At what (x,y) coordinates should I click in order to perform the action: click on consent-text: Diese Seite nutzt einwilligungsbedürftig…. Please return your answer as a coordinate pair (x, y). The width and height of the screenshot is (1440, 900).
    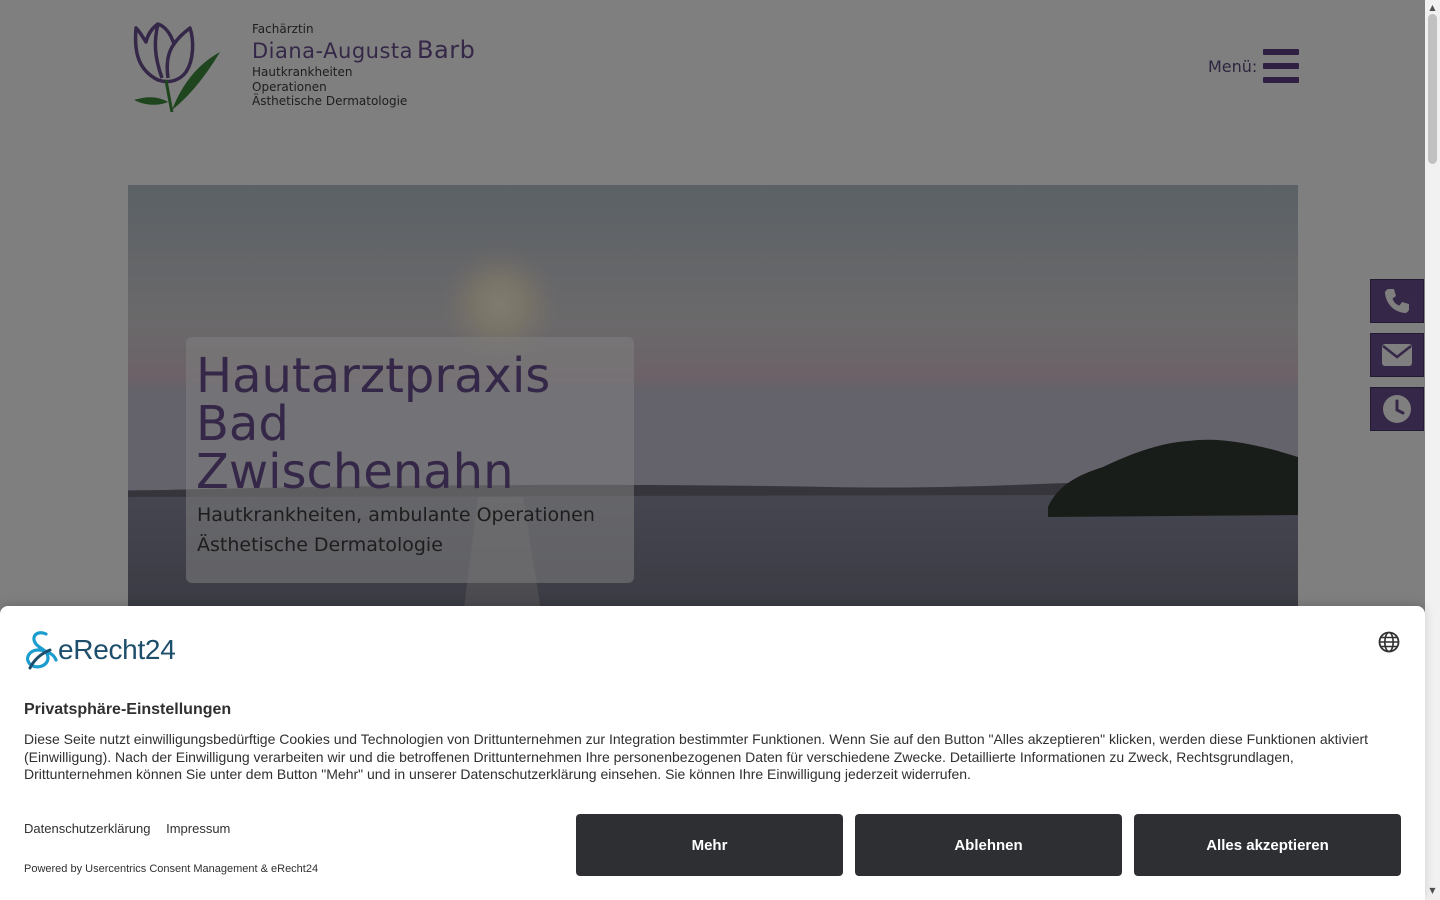
    Looking at the image, I should click on (696, 756).